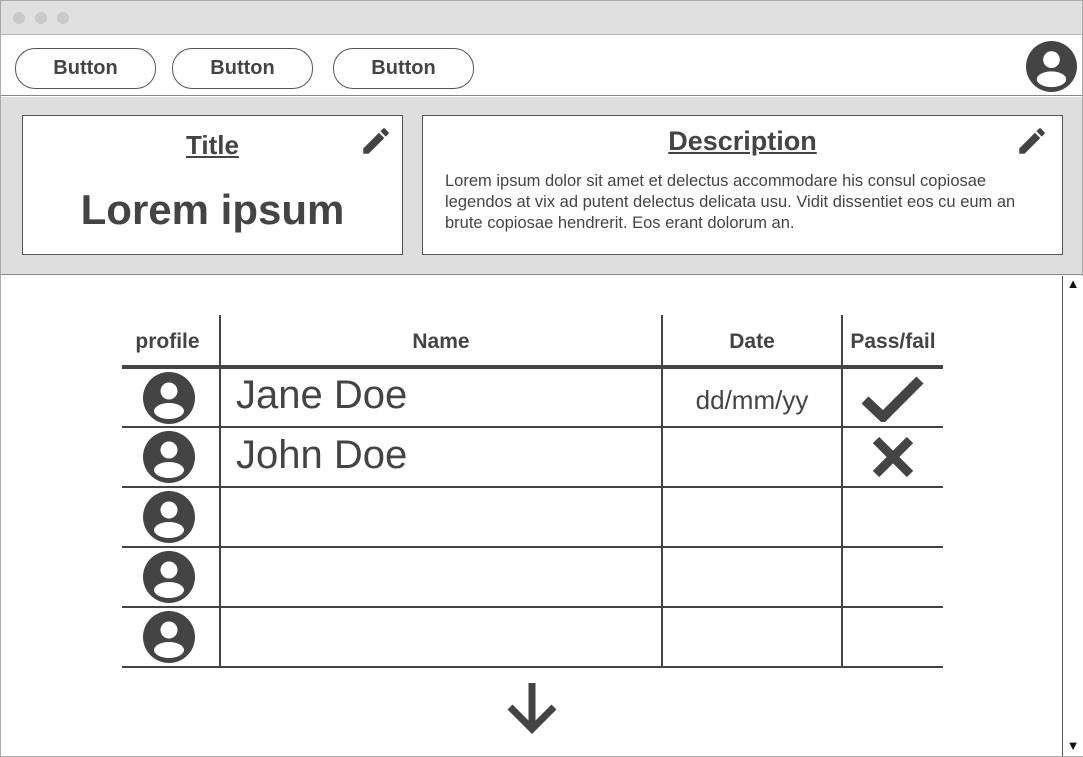 The height and width of the screenshot is (757, 1083). What do you see at coordinates (19, 18) in the screenshot?
I see `window-control-close` at bounding box center [19, 18].